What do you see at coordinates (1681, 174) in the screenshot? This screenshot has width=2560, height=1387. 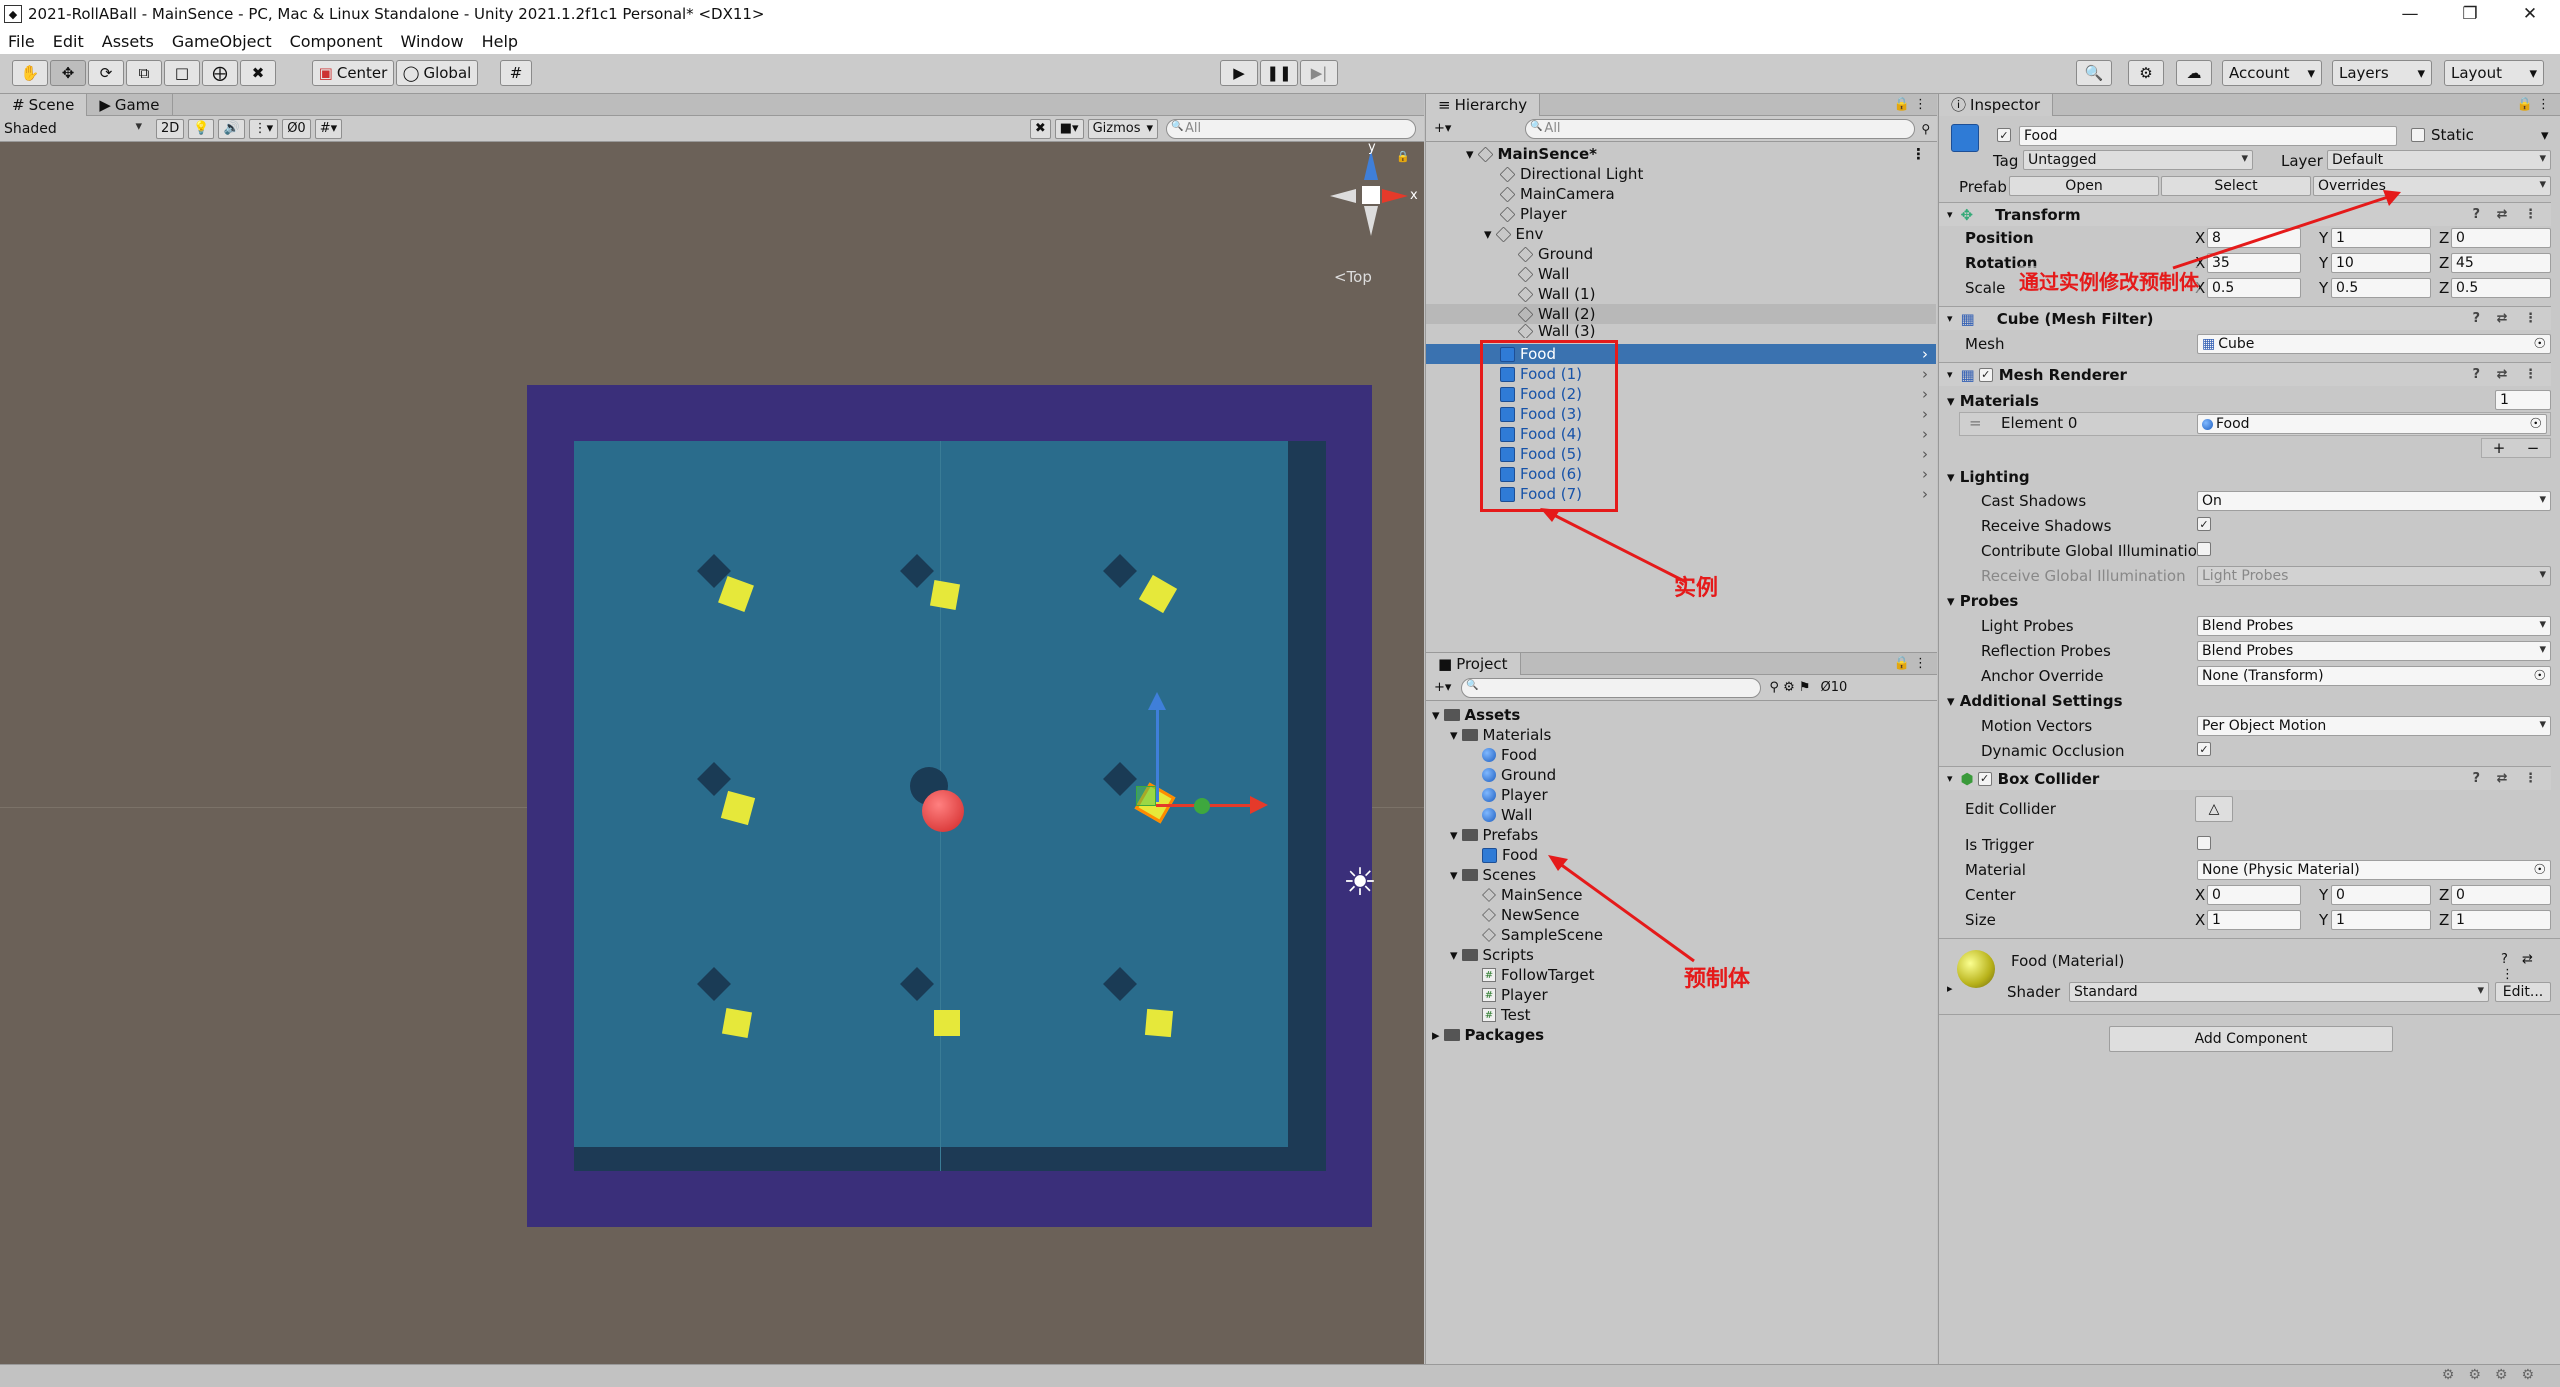 I see `hierarchy-item-directional-light: Directional Light` at bounding box center [1681, 174].